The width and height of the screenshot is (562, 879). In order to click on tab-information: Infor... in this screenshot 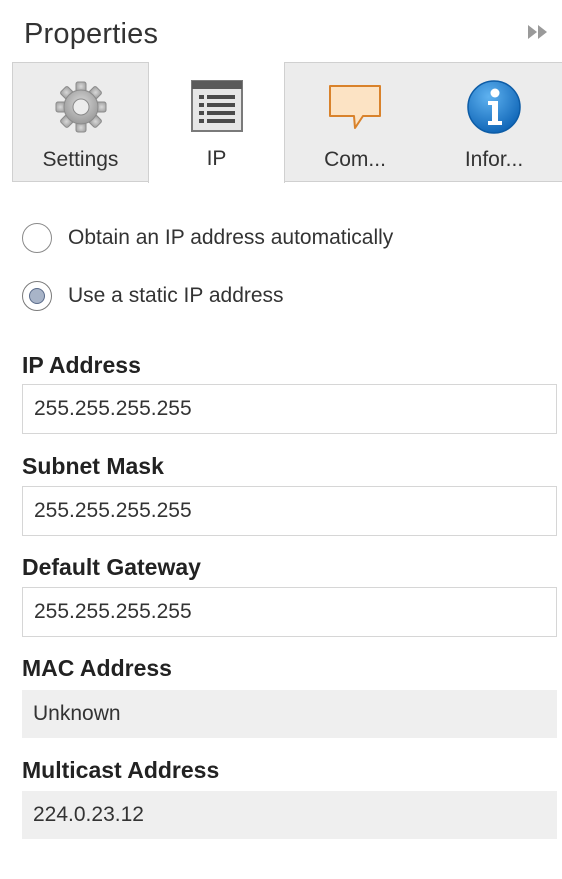, I will do `click(493, 122)`.